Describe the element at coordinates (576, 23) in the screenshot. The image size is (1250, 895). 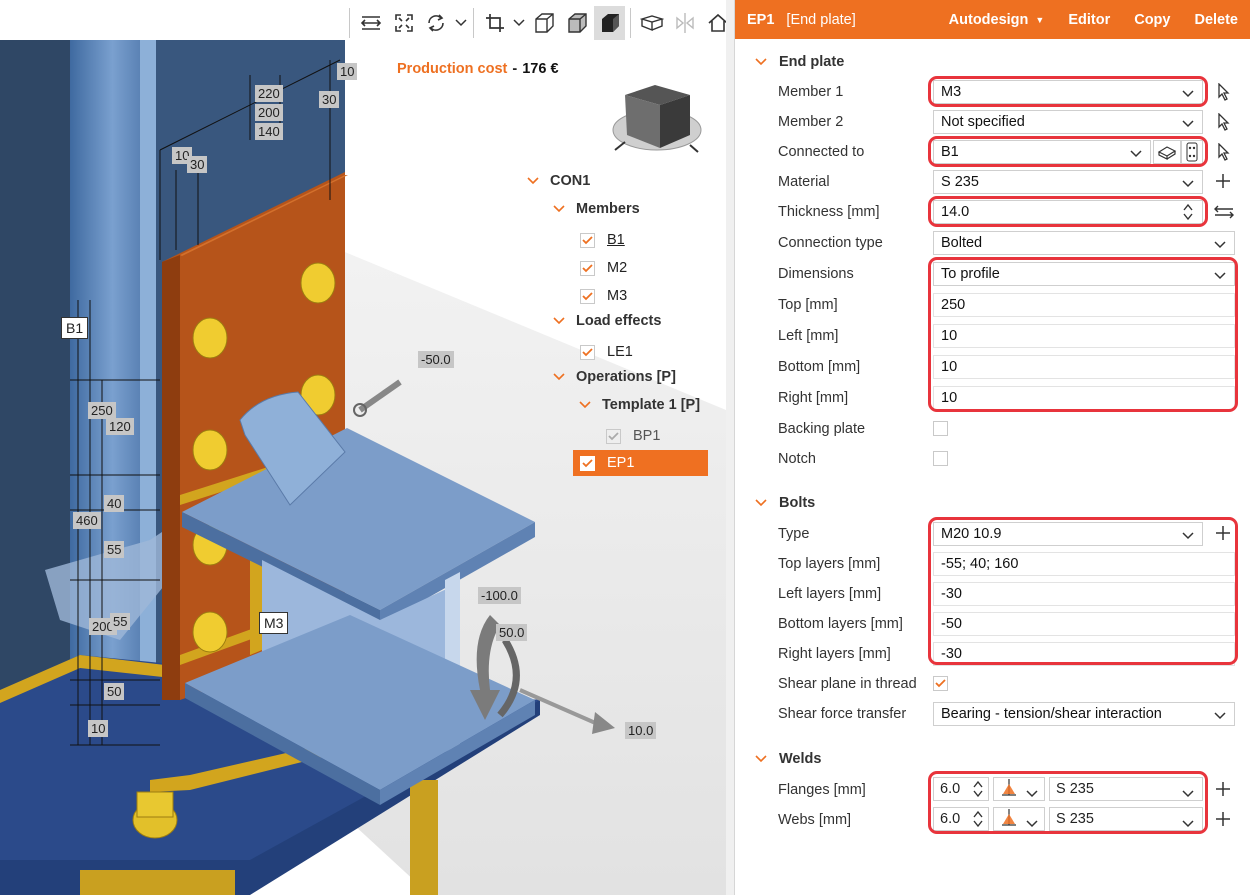
I see `shaded-cube-icon` at that location.